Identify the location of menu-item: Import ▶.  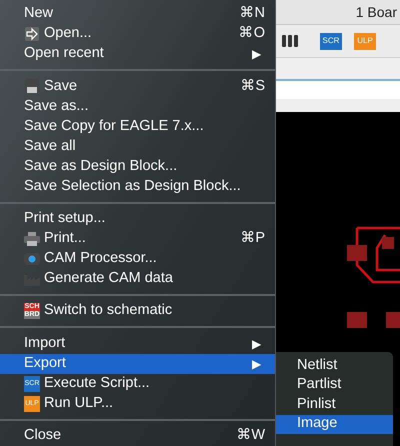
(137, 344).